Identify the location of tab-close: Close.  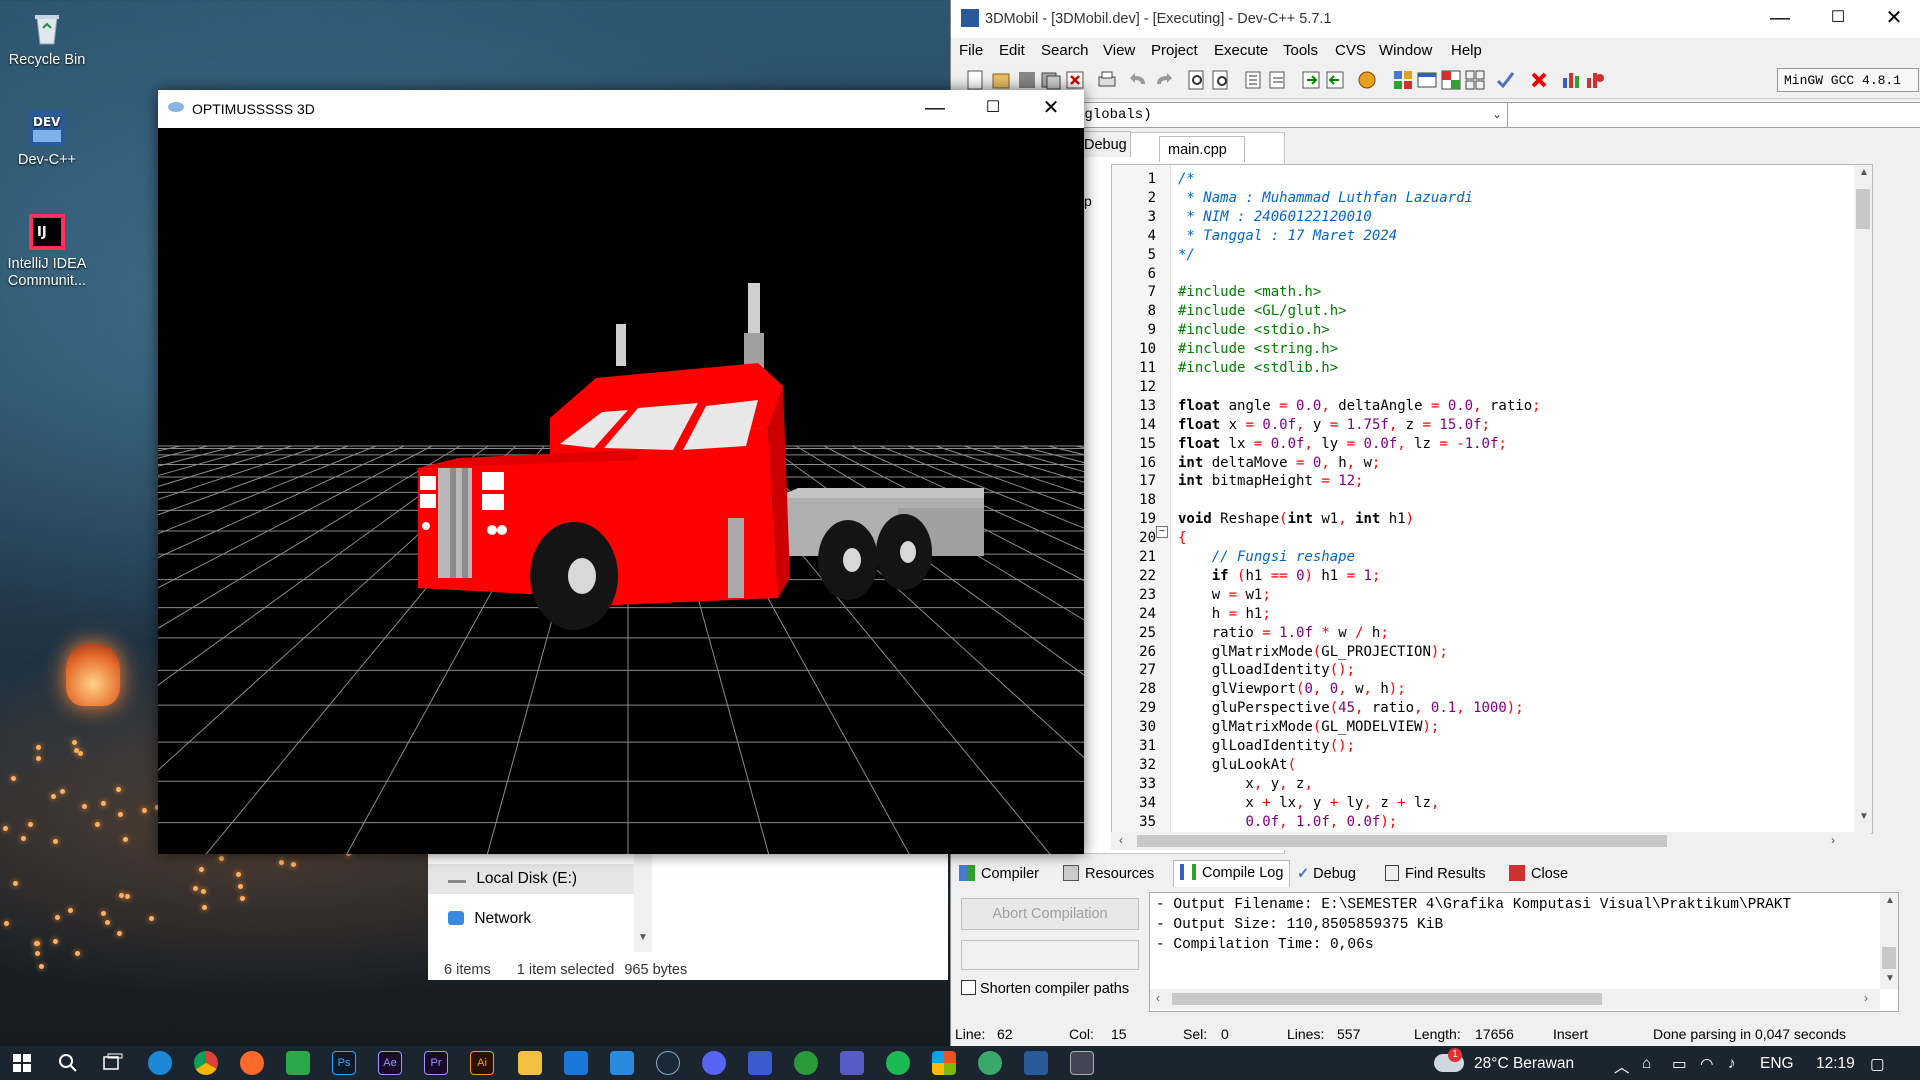
(1538, 874).